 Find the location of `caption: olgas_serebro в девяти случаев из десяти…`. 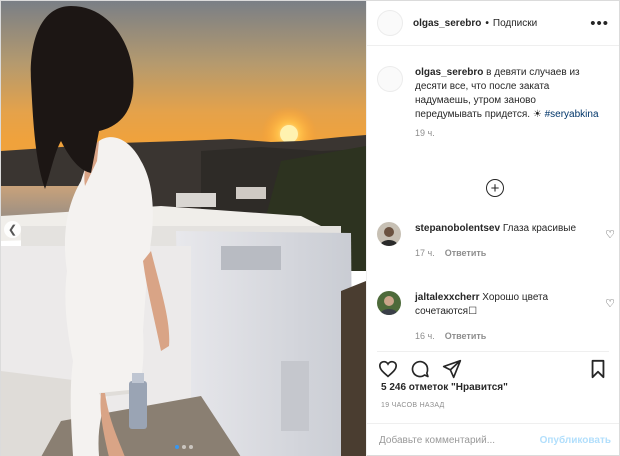

caption: olgas_serebro в девяти случаев из десяти… is located at coordinates (493, 84).